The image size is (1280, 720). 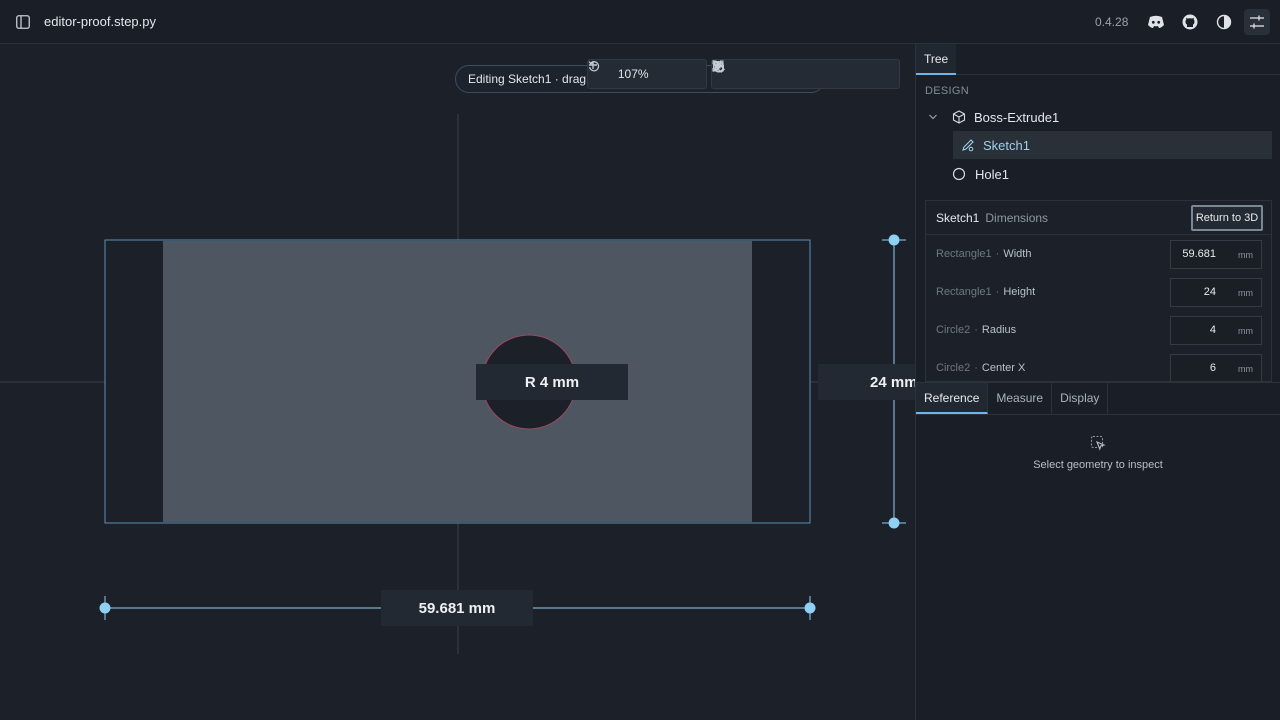 What do you see at coordinates (1098, 465) in the screenshot?
I see `inspect-hint-text: Select geometry to inspect` at bounding box center [1098, 465].